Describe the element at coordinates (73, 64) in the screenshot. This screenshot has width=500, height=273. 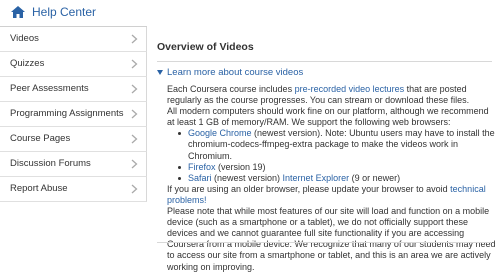
I see `sidebar-item-quizzes: Quizzes` at that location.